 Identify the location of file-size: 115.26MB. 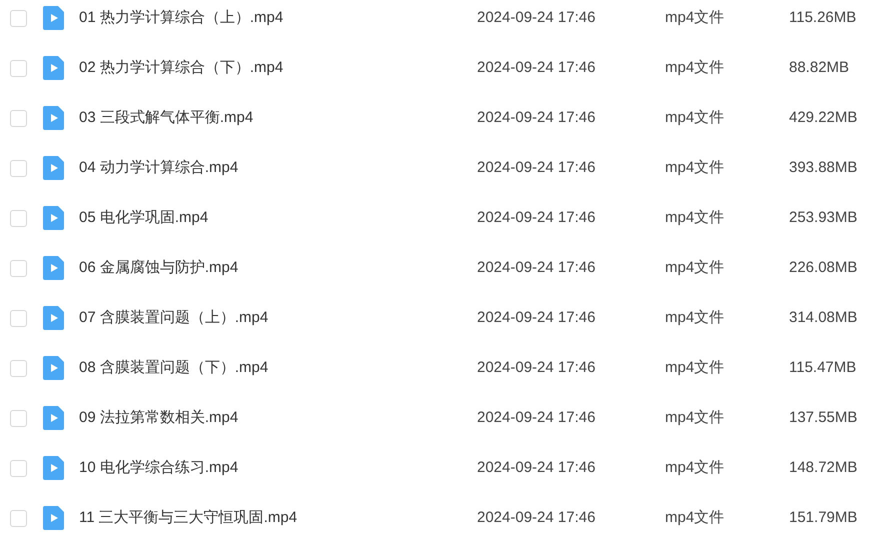
(822, 18).